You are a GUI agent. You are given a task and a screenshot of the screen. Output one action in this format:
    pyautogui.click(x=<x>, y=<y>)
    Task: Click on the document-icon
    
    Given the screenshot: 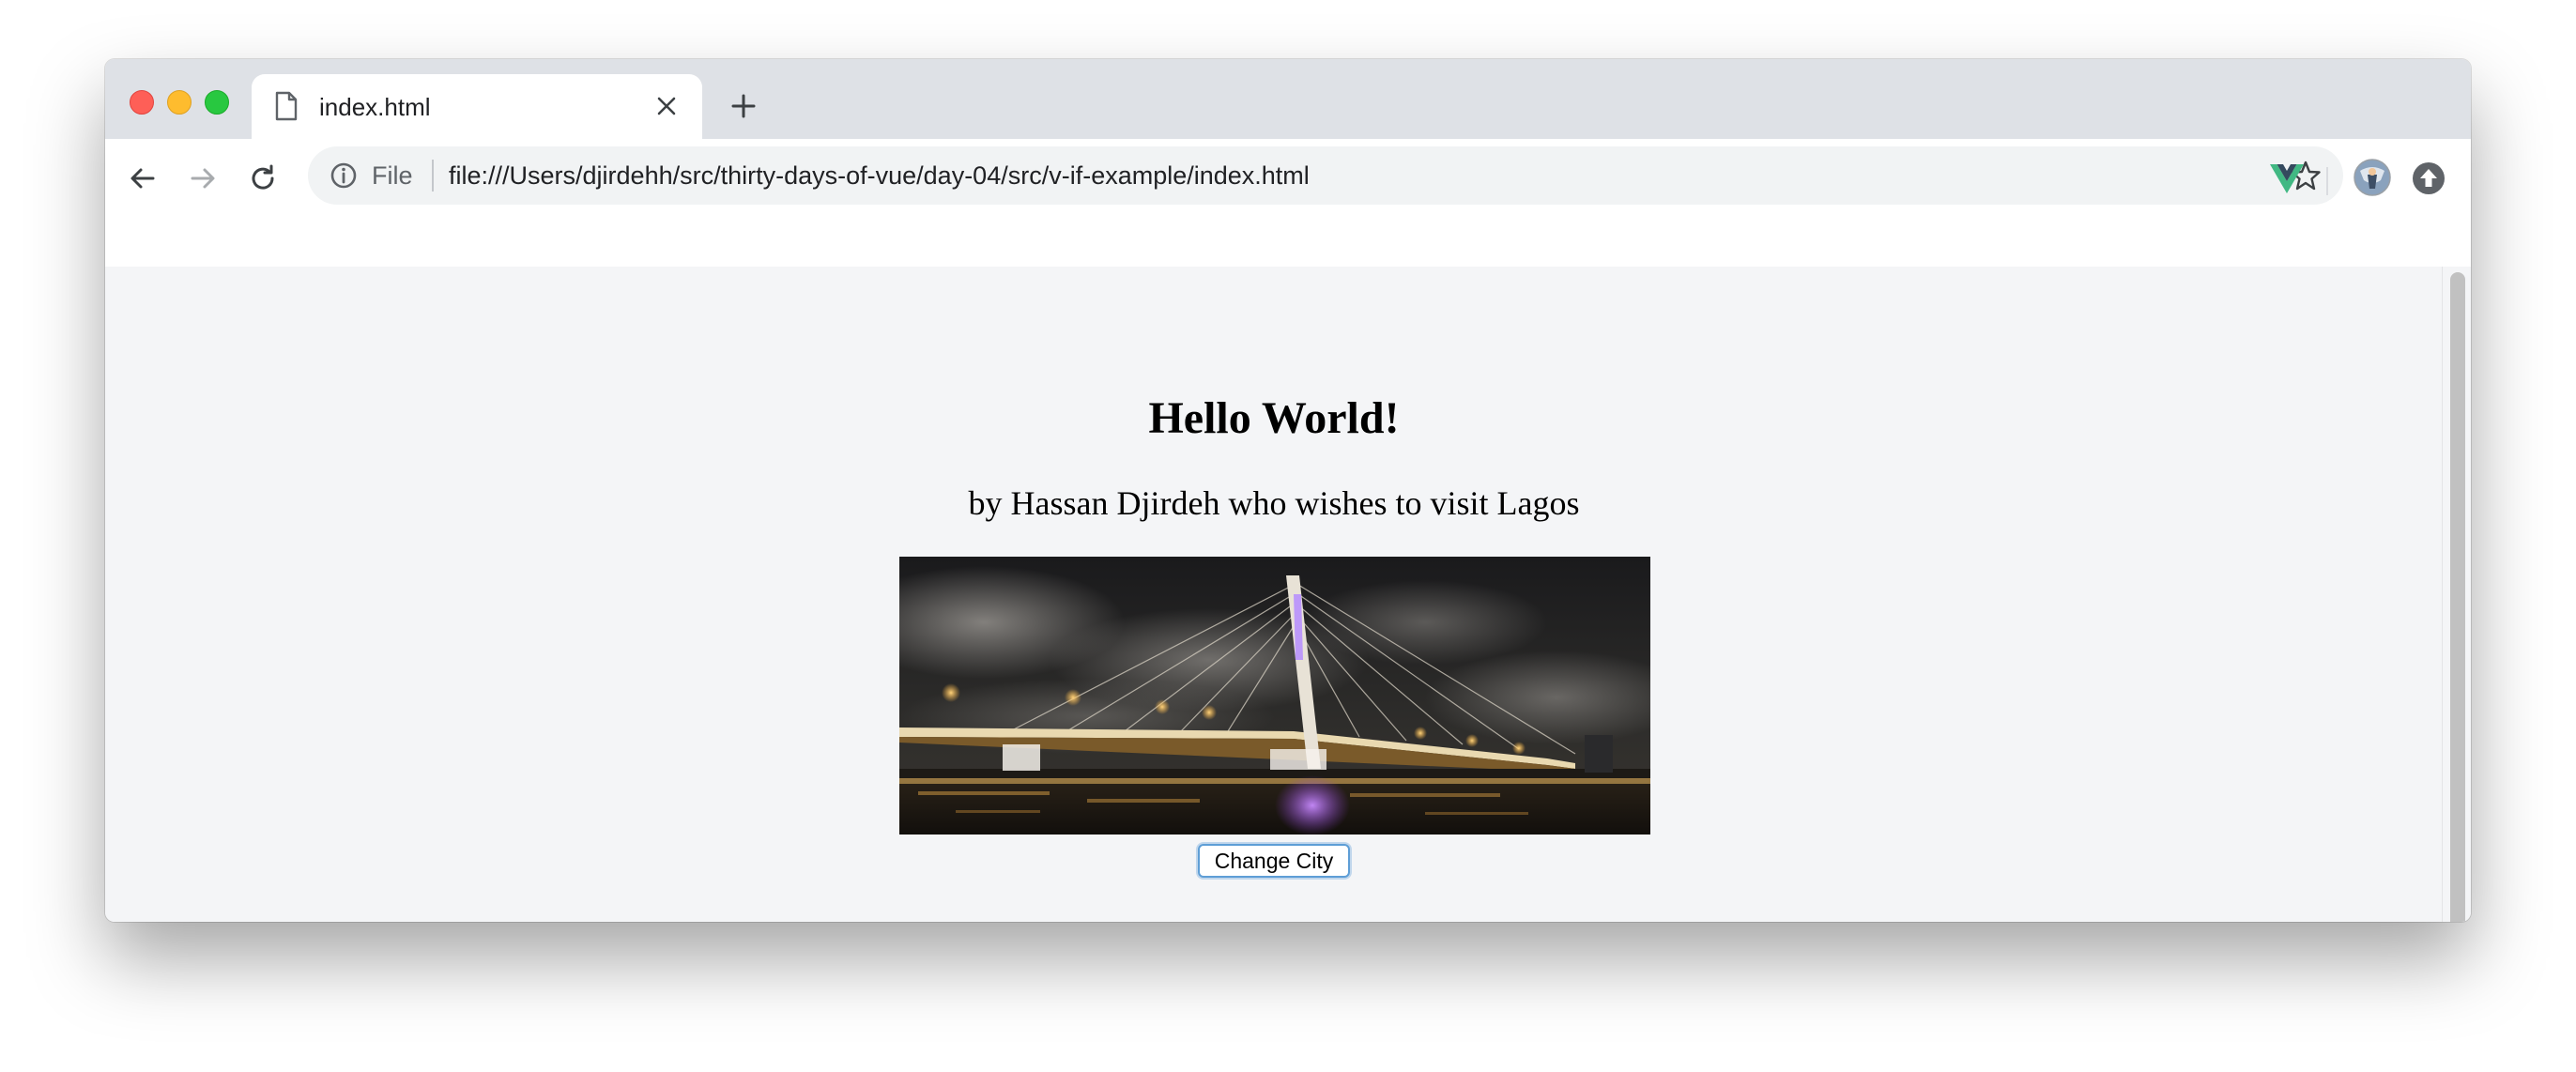 What is the action you would take?
    pyautogui.click(x=287, y=106)
    